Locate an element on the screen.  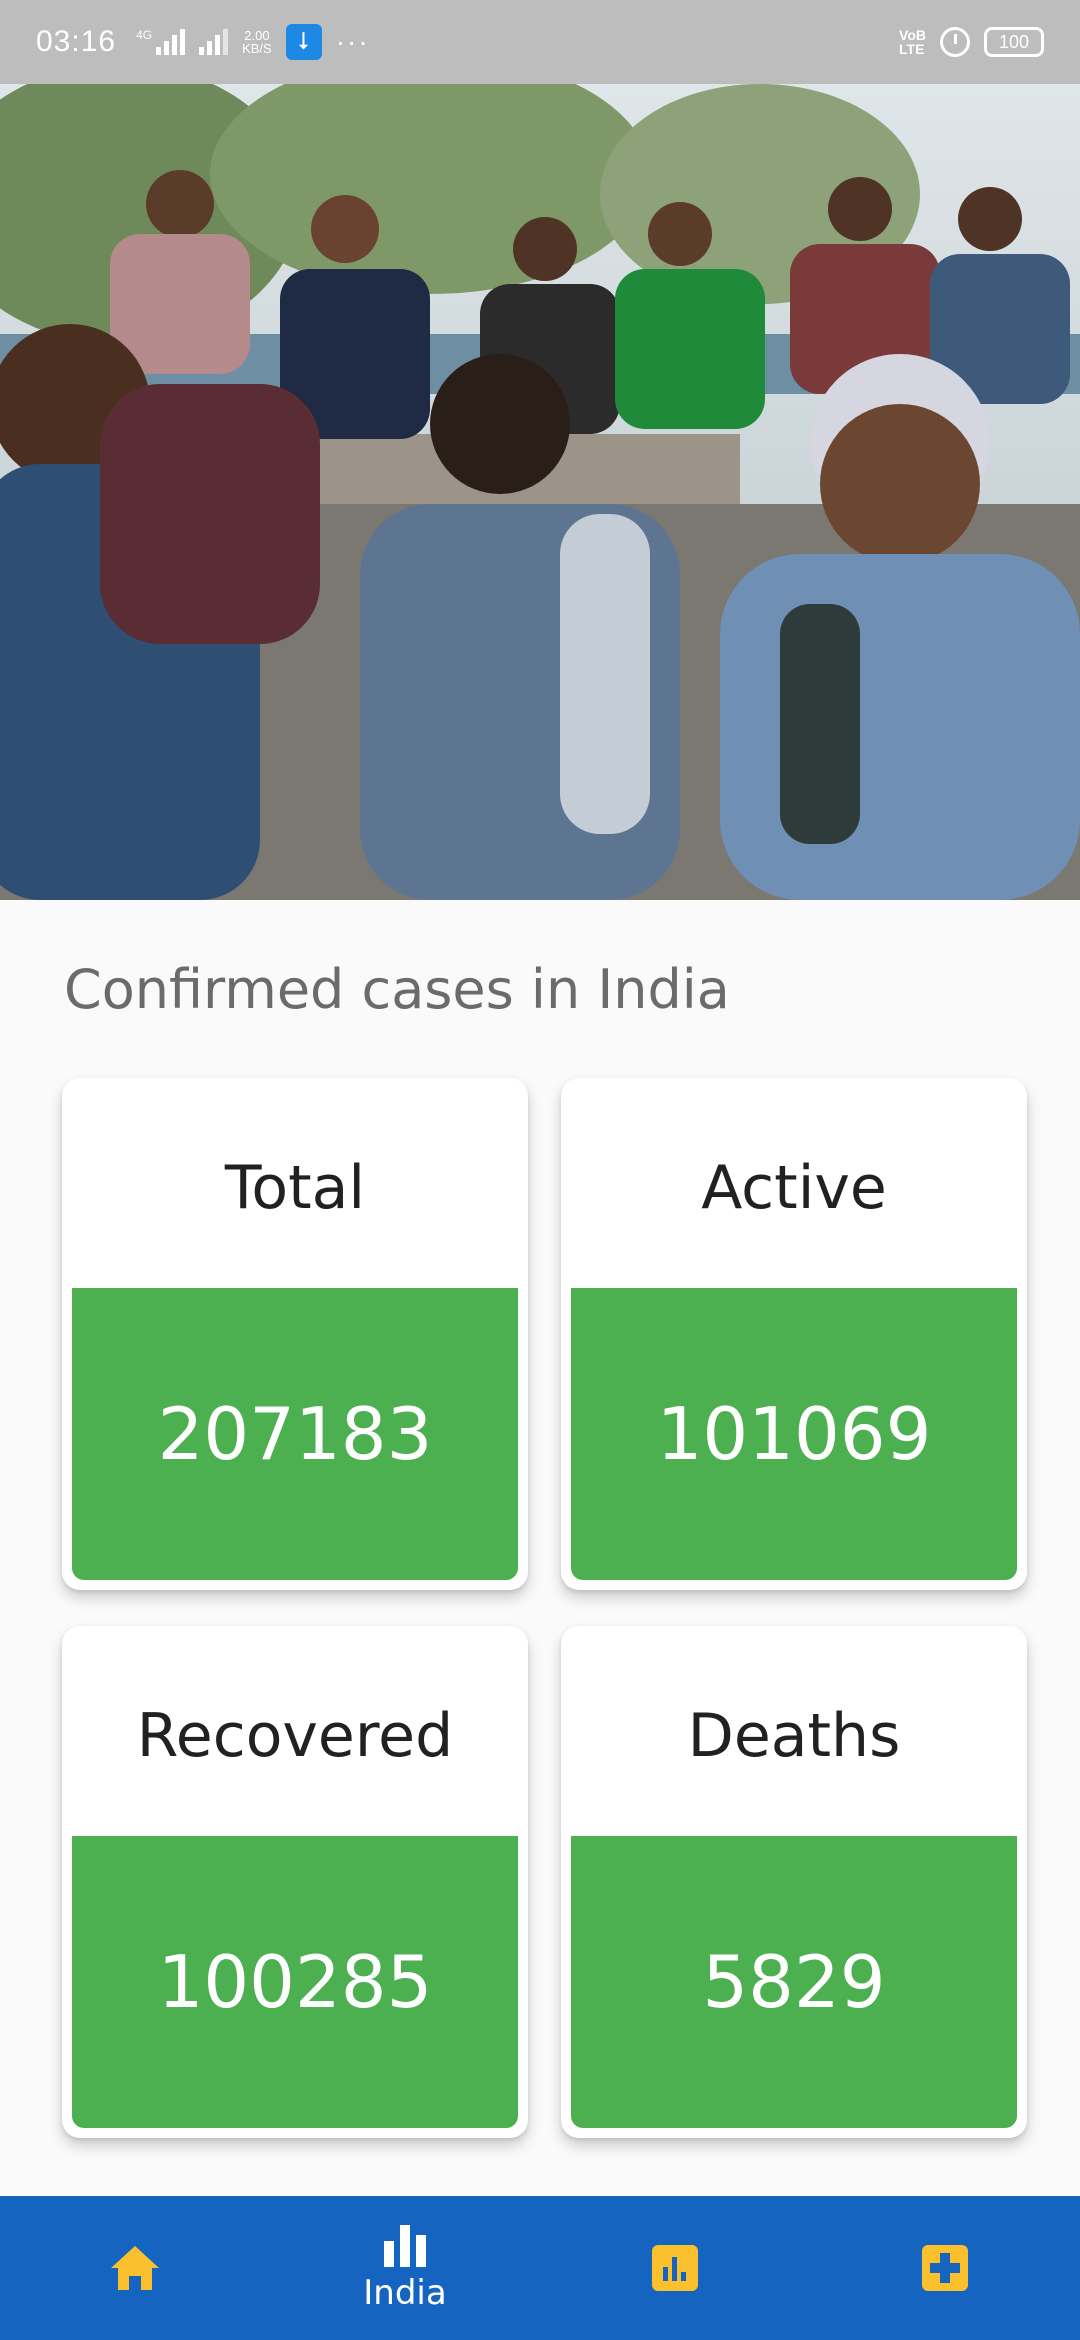
signal-icon: 4G is located at coordinates (161, 41).